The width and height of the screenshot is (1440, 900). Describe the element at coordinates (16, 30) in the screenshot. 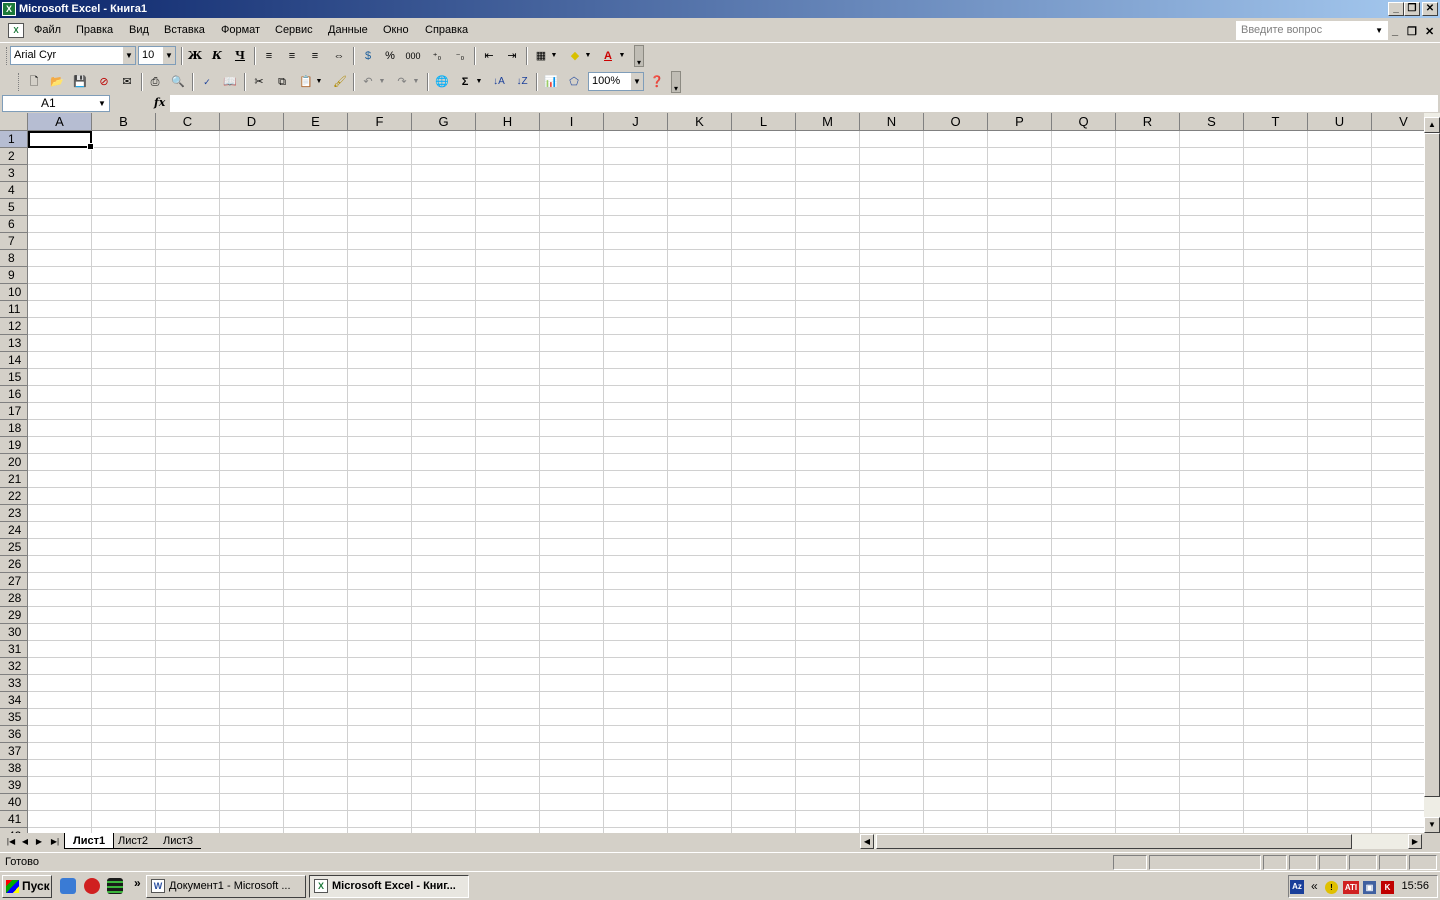

I see `workbook-icon: X` at that location.